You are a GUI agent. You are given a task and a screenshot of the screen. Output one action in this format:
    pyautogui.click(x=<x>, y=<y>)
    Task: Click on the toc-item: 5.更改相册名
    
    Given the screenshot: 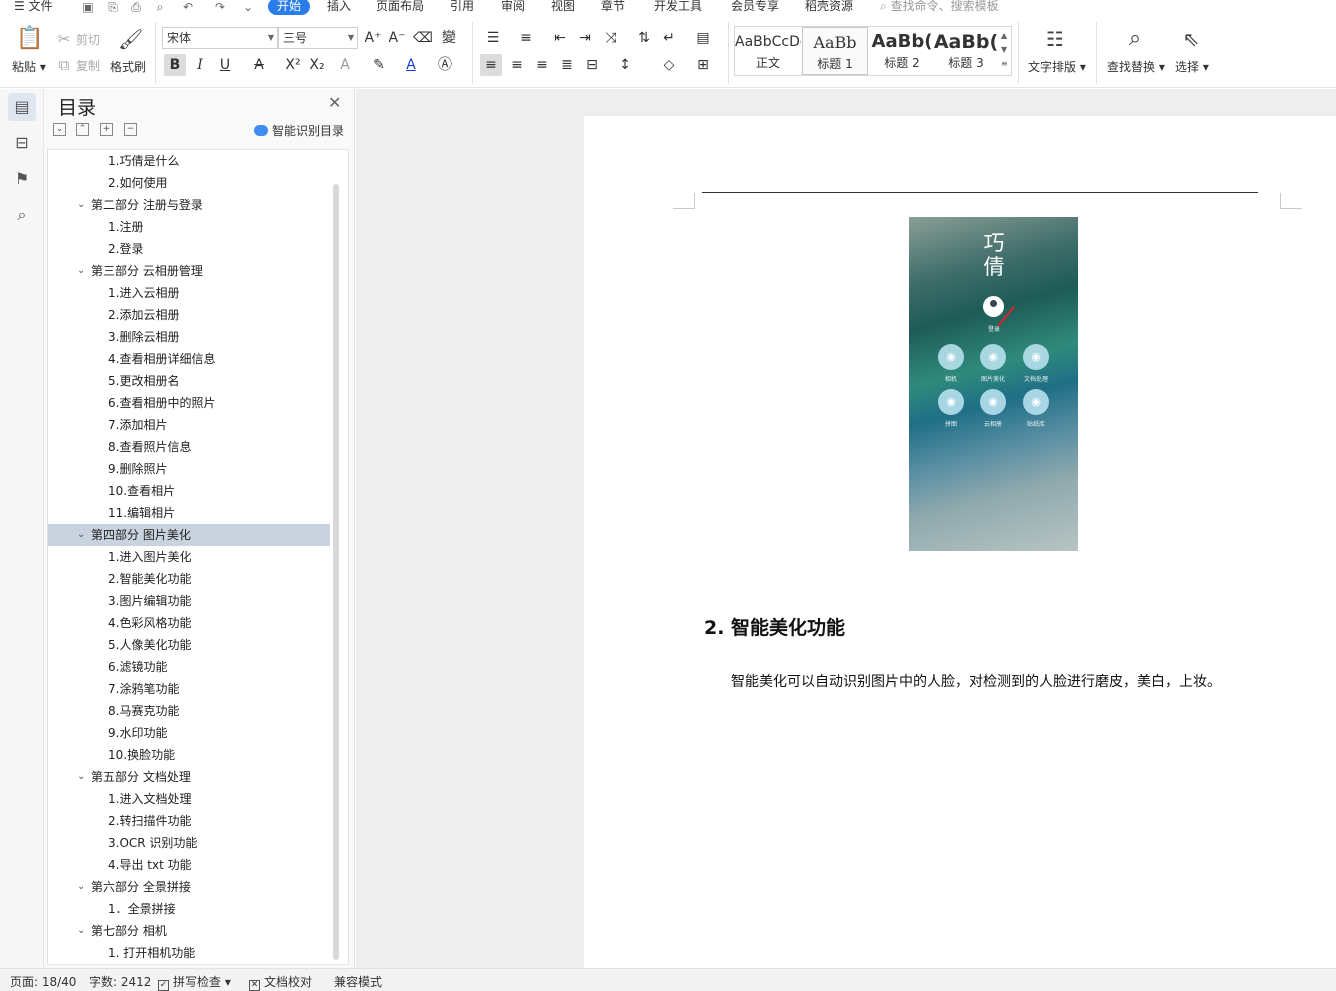 What is the action you would take?
    pyautogui.click(x=189, y=381)
    